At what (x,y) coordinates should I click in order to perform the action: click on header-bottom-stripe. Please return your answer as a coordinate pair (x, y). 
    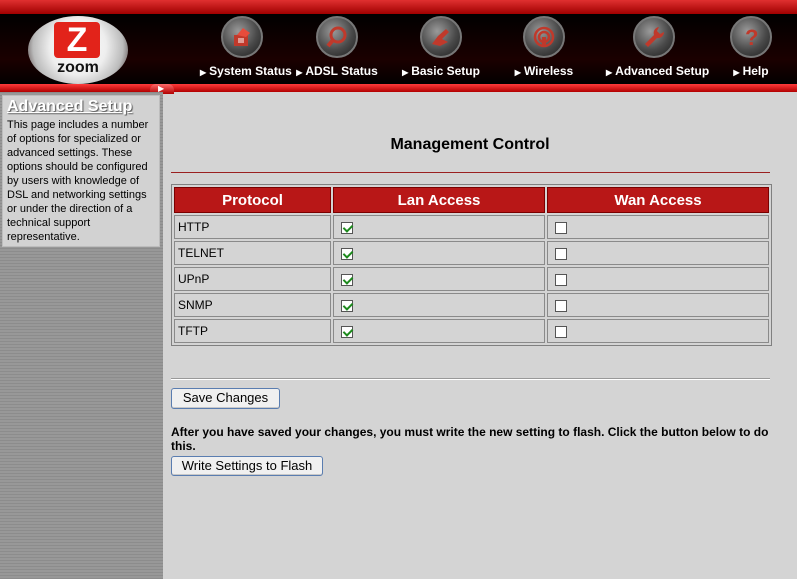
    Looking at the image, I should click on (398, 88).